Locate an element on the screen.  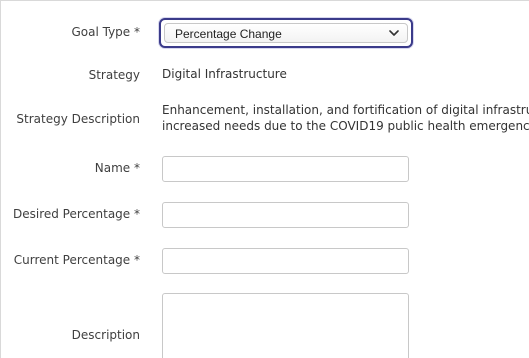
strategy-value: Digital Infrastructure is located at coordinates (224, 74).